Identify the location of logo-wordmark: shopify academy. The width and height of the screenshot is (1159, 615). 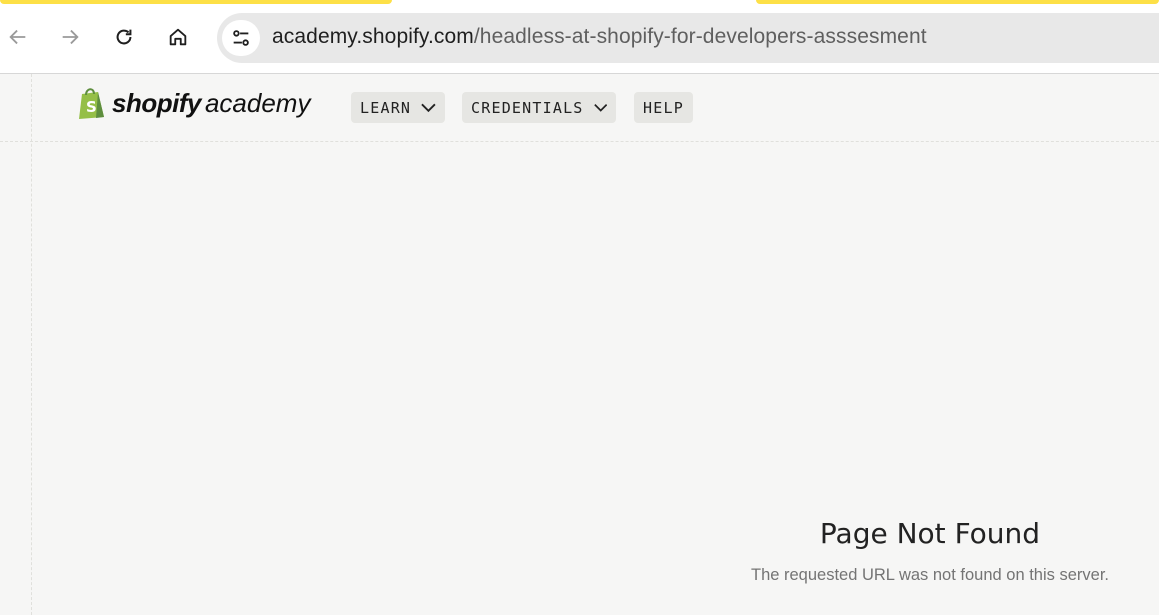
(211, 103).